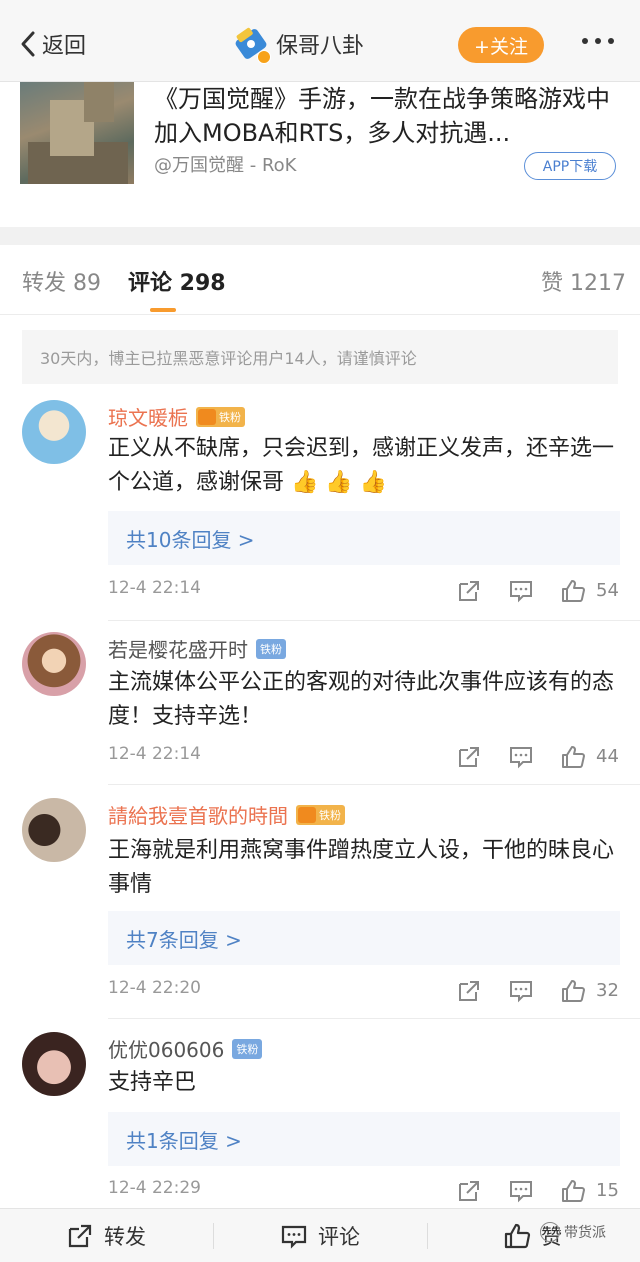 This screenshot has height=1262, width=640. Describe the element at coordinates (364, 538) in the screenshot. I see `view-replies-link: 共10条回复 >` at that location.